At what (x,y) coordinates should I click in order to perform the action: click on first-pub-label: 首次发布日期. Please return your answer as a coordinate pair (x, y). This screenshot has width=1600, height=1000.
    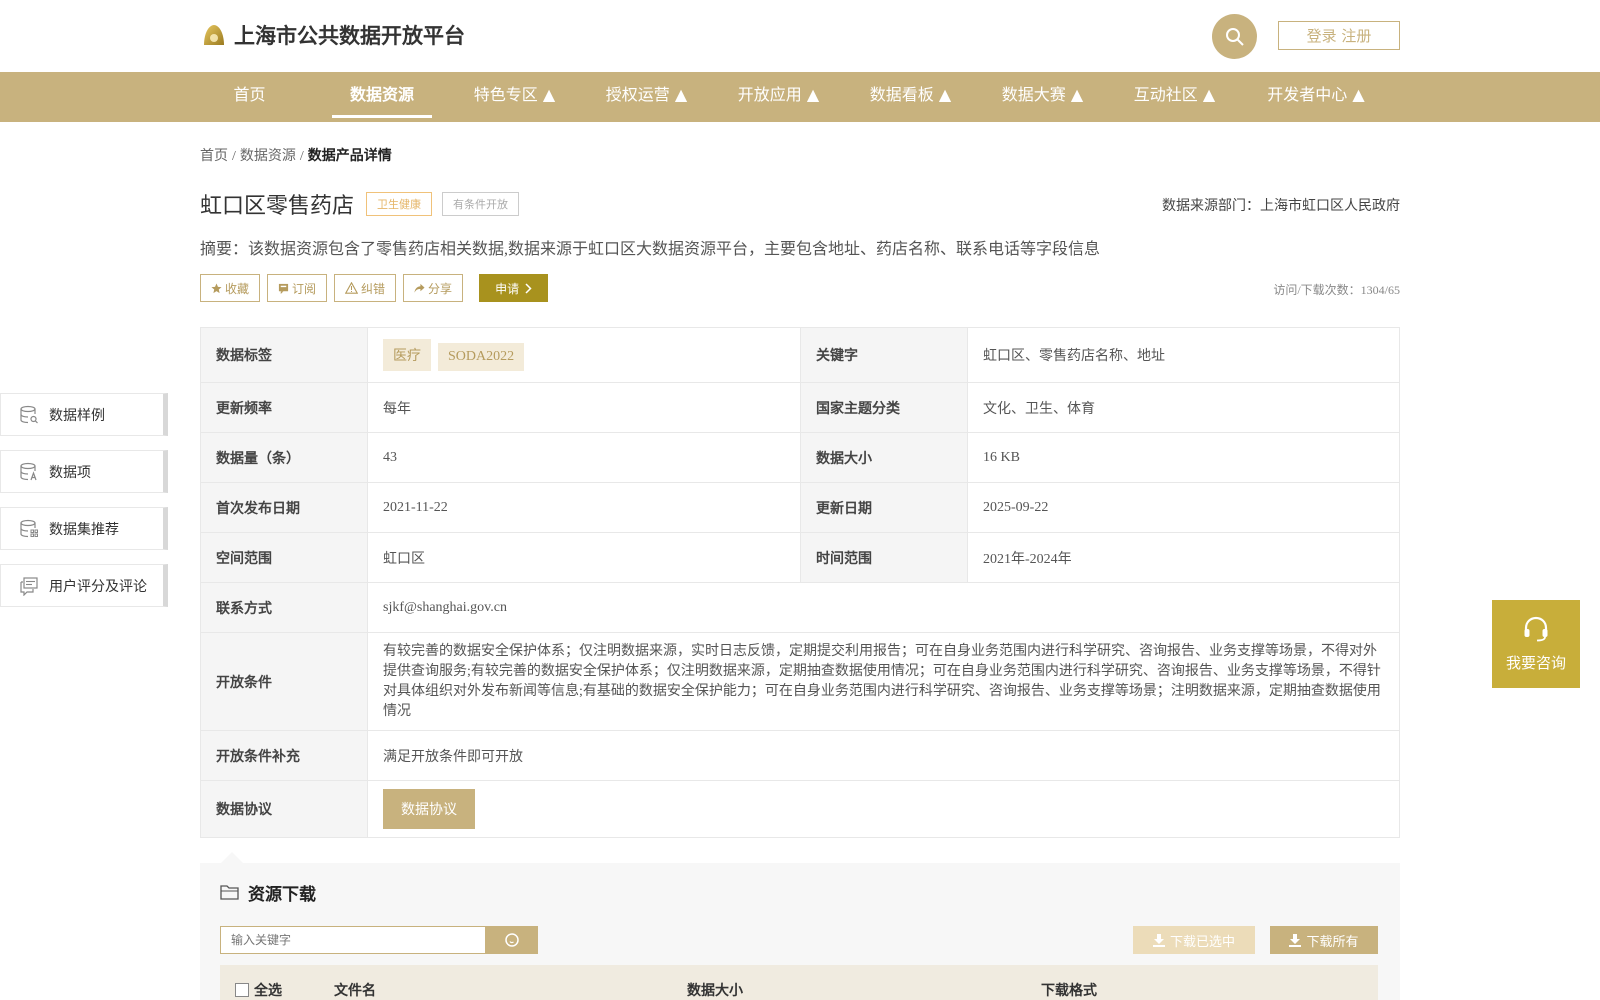
    Looking at the image, I should click on (284, 507).